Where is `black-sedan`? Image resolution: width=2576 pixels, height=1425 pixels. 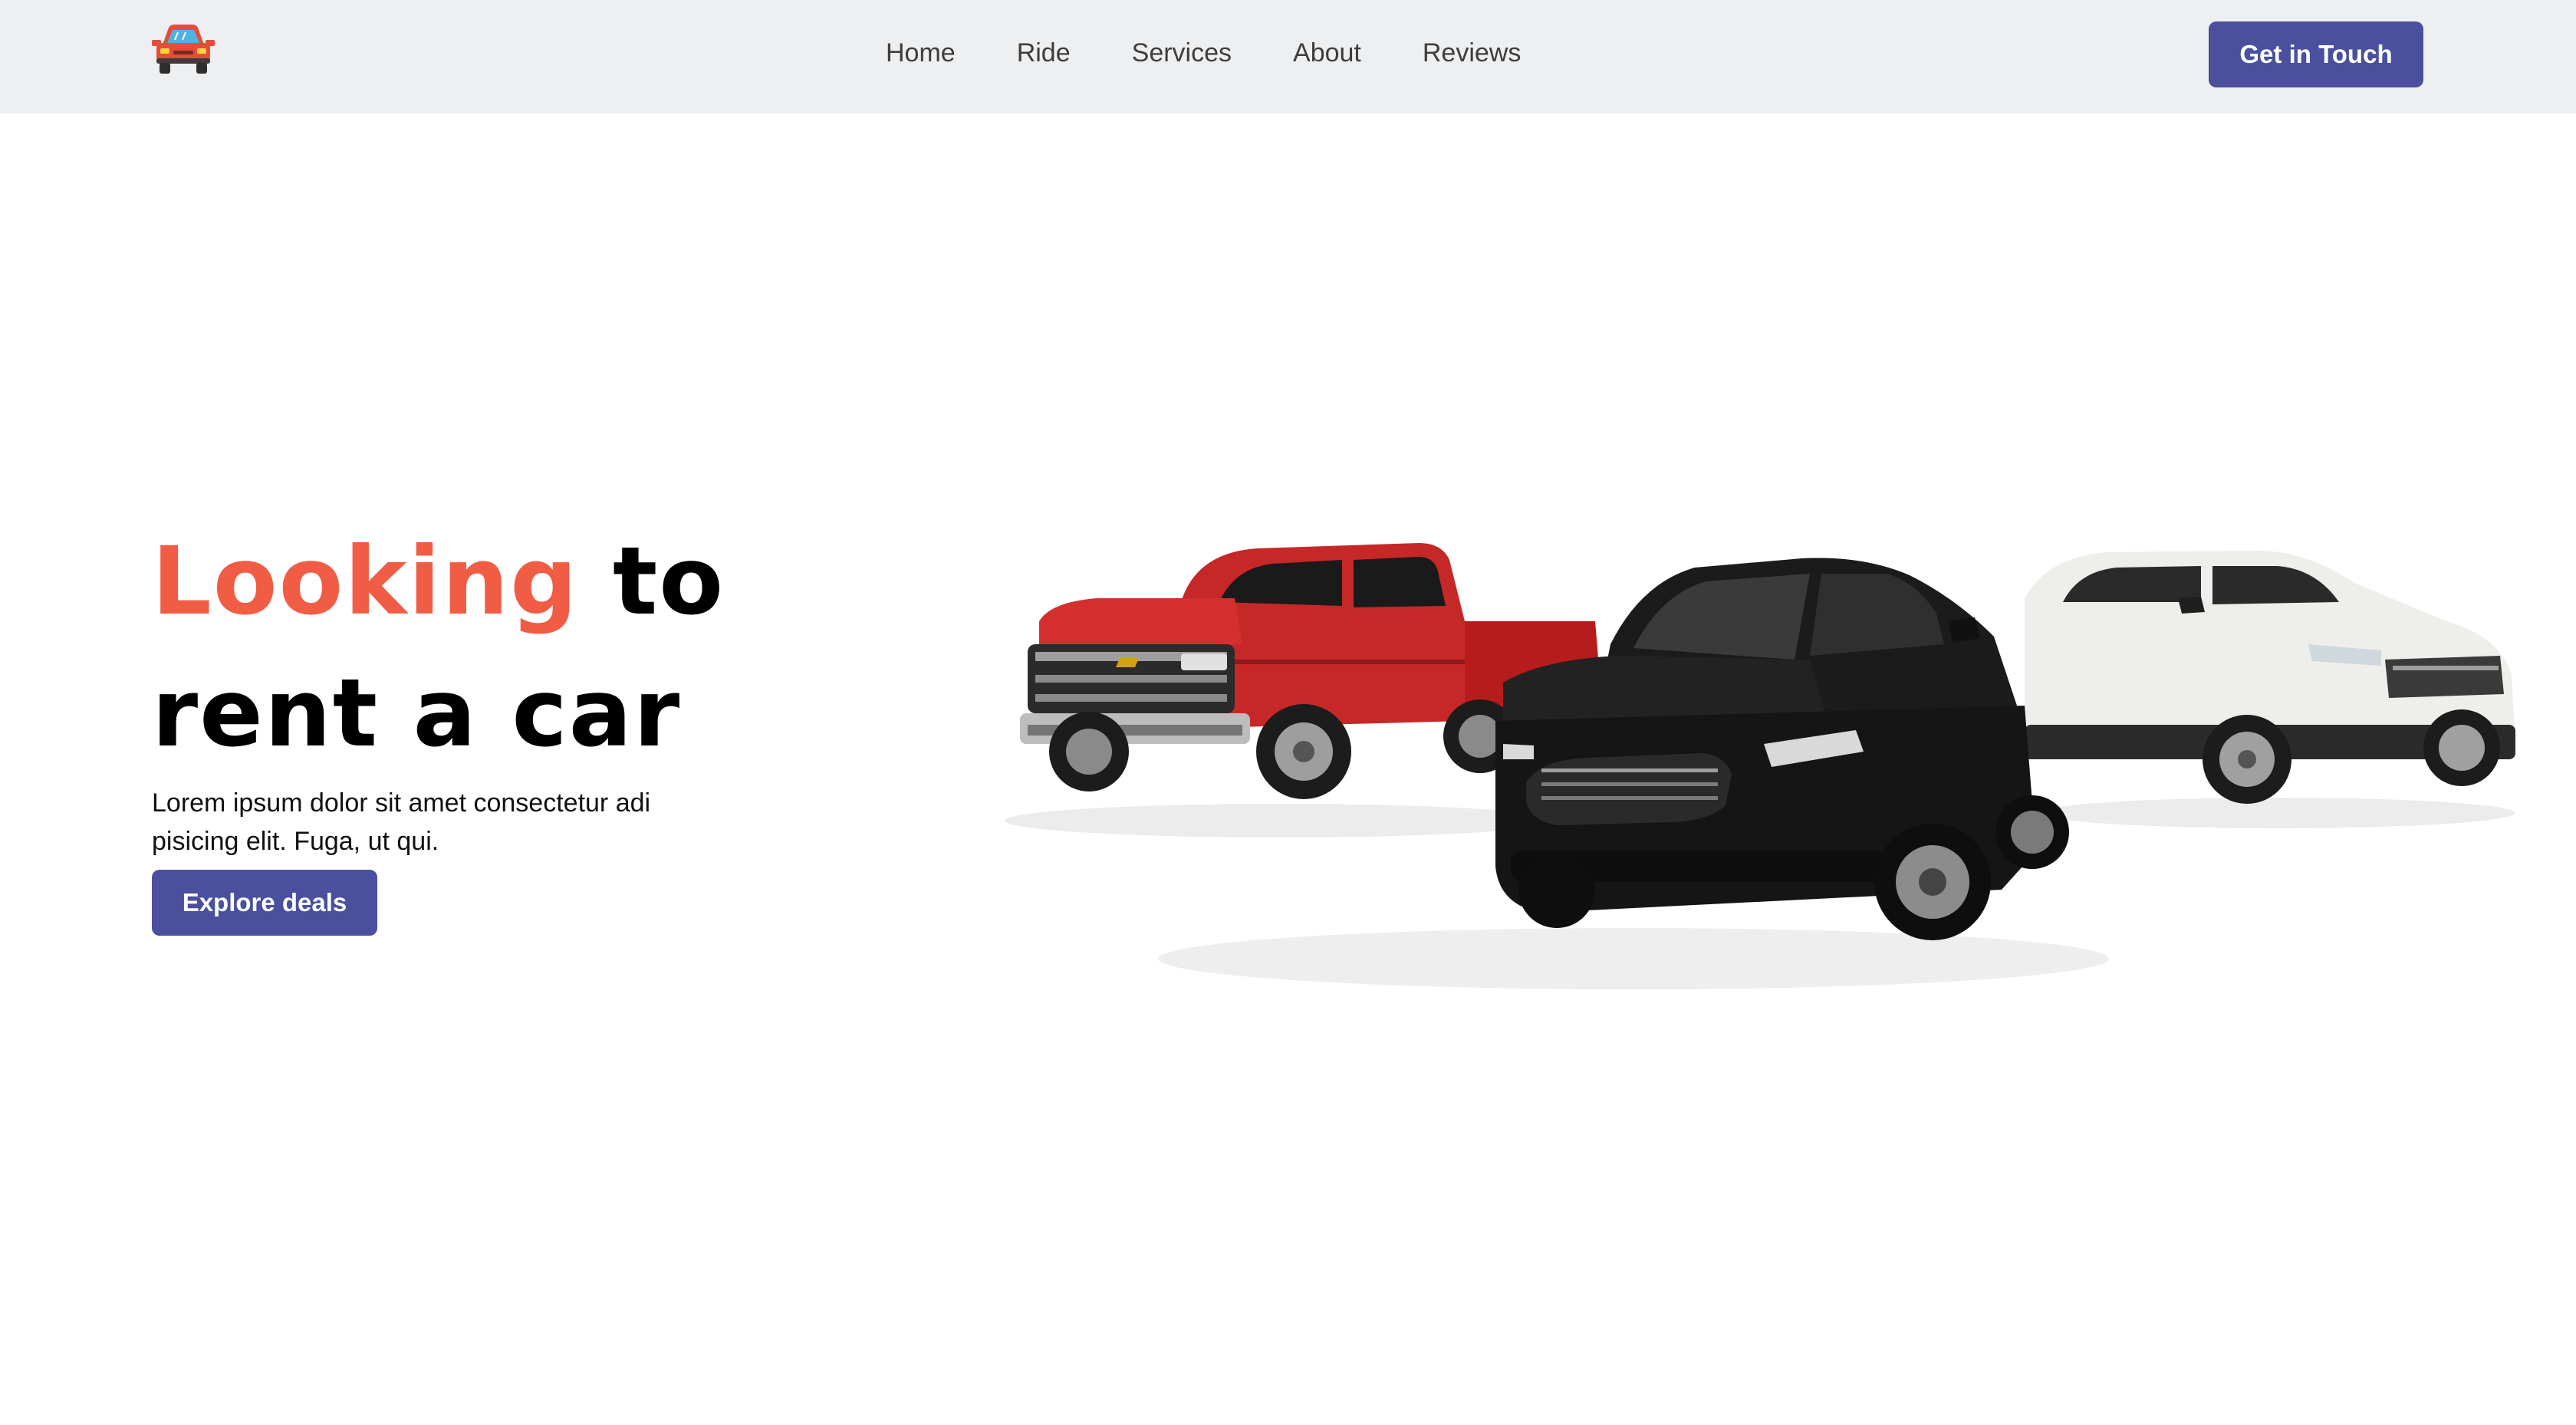 black-sedan is located at coordinates (1782, 749).